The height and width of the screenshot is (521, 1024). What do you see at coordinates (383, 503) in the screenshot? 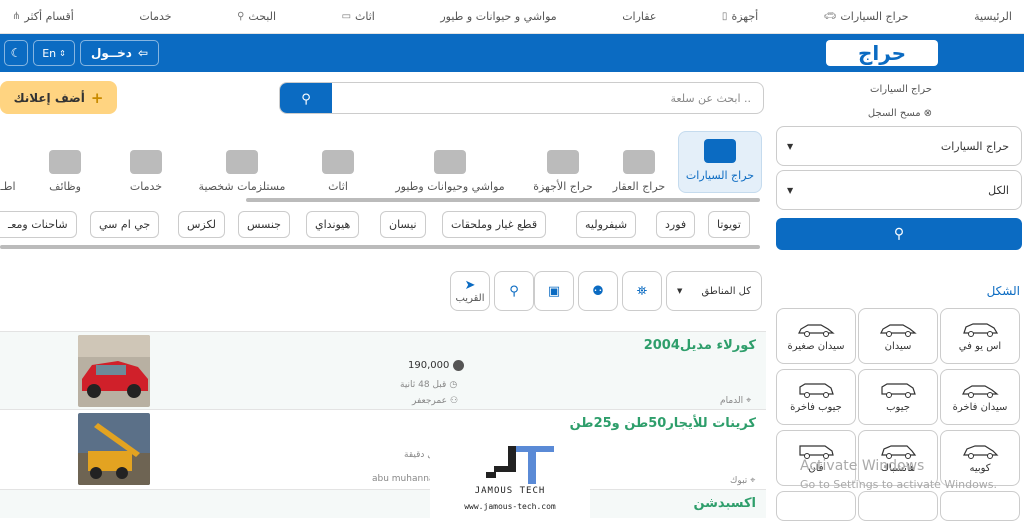
I see `listing-row: اكسبدشن` at bounding box center [383, 503].